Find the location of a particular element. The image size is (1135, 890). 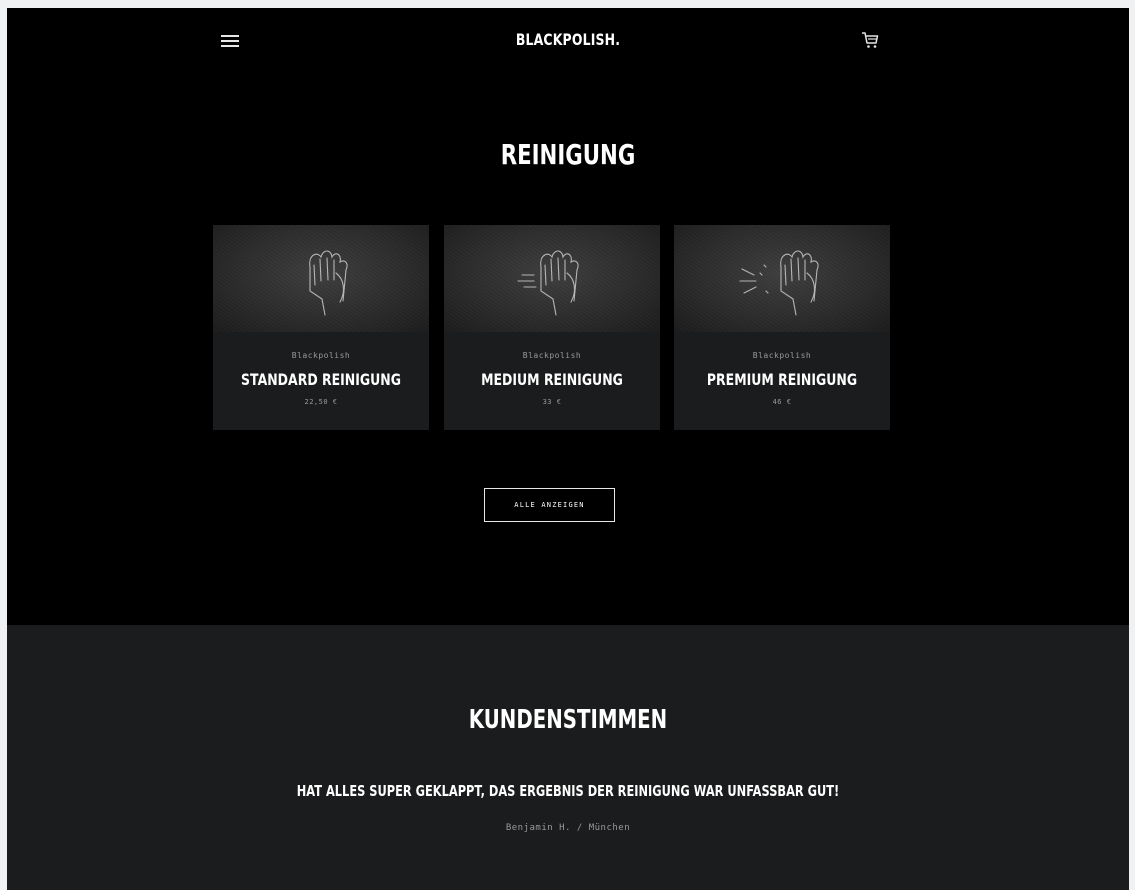

polishing-hand-icon is located at coordinates (328, 283).